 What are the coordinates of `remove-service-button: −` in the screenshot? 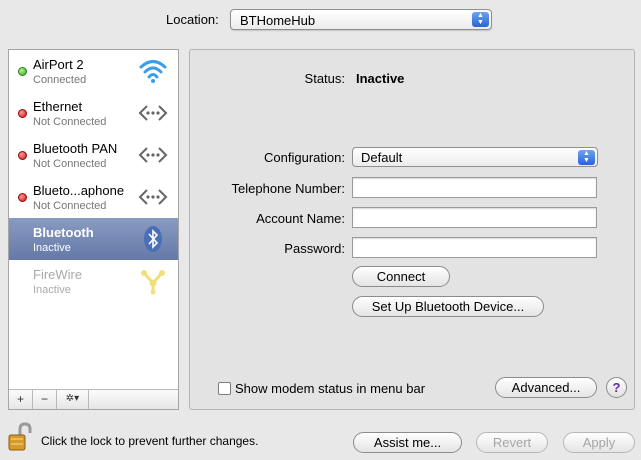 It's located at (45, 399).